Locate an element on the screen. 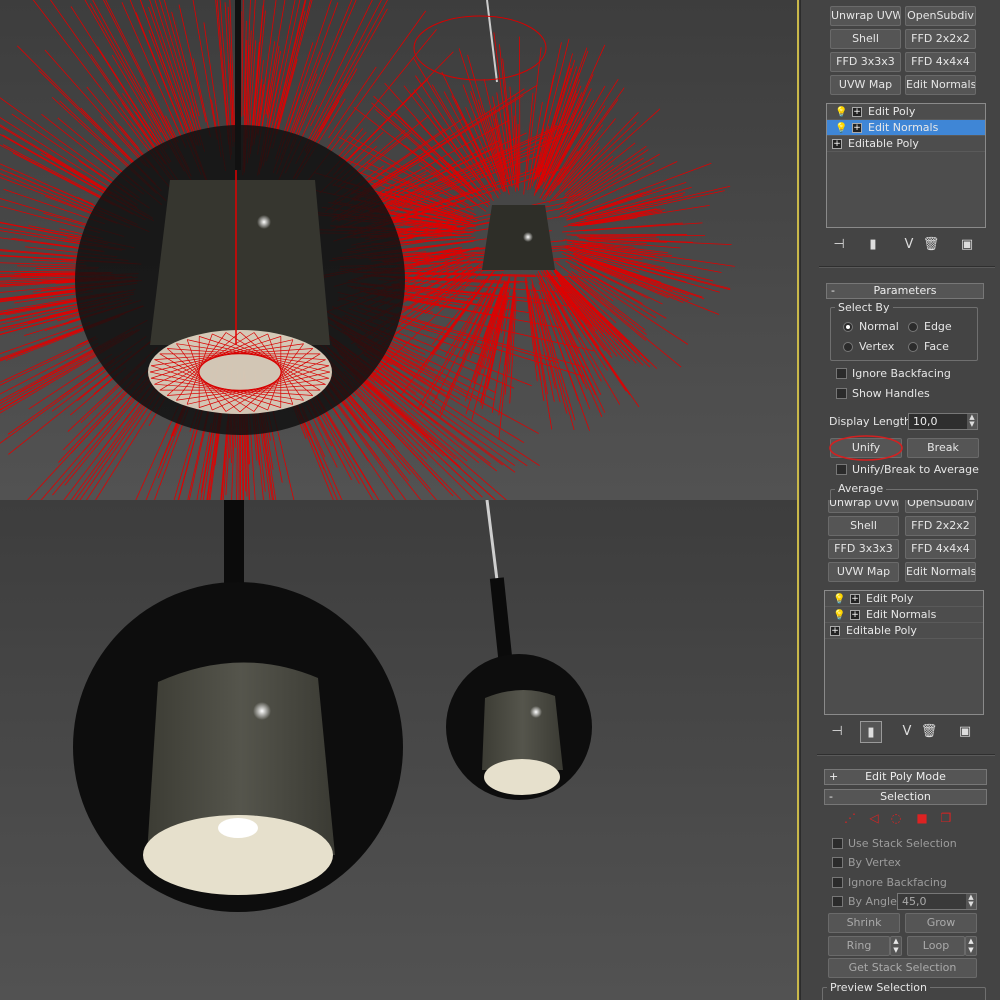 The width and height of the screenshot is (1000, 1000). select-by-group is located at coordinates (904, 334).